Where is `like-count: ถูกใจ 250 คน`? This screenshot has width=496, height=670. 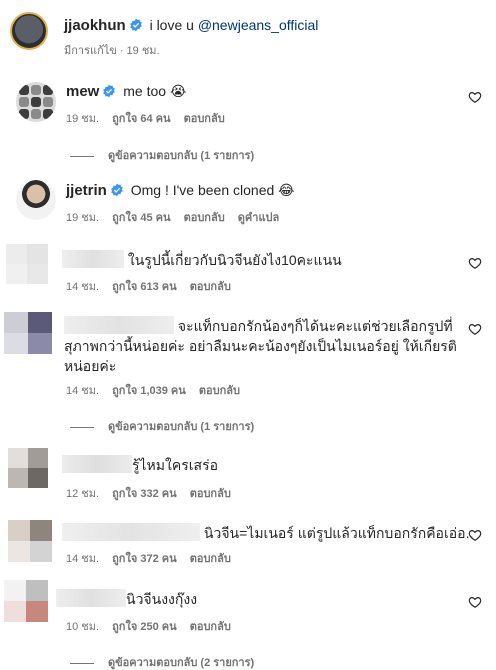 like-count: ถูกใจ 250 คน is located at coordinates (144, 627).